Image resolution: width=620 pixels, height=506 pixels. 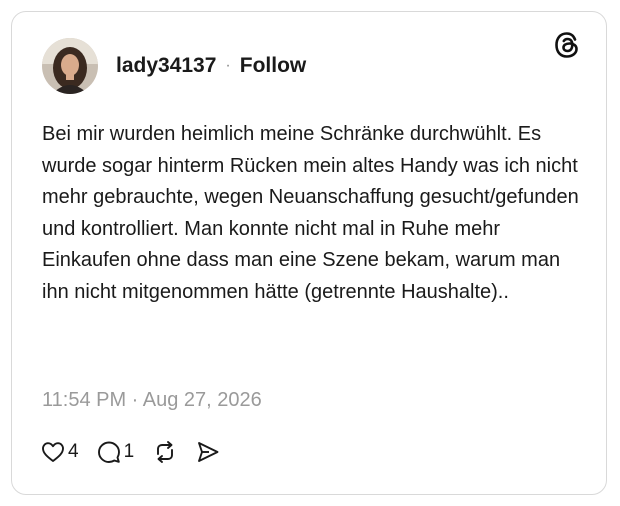 I want to click on like-button: 4, so click(x=60, y=452).